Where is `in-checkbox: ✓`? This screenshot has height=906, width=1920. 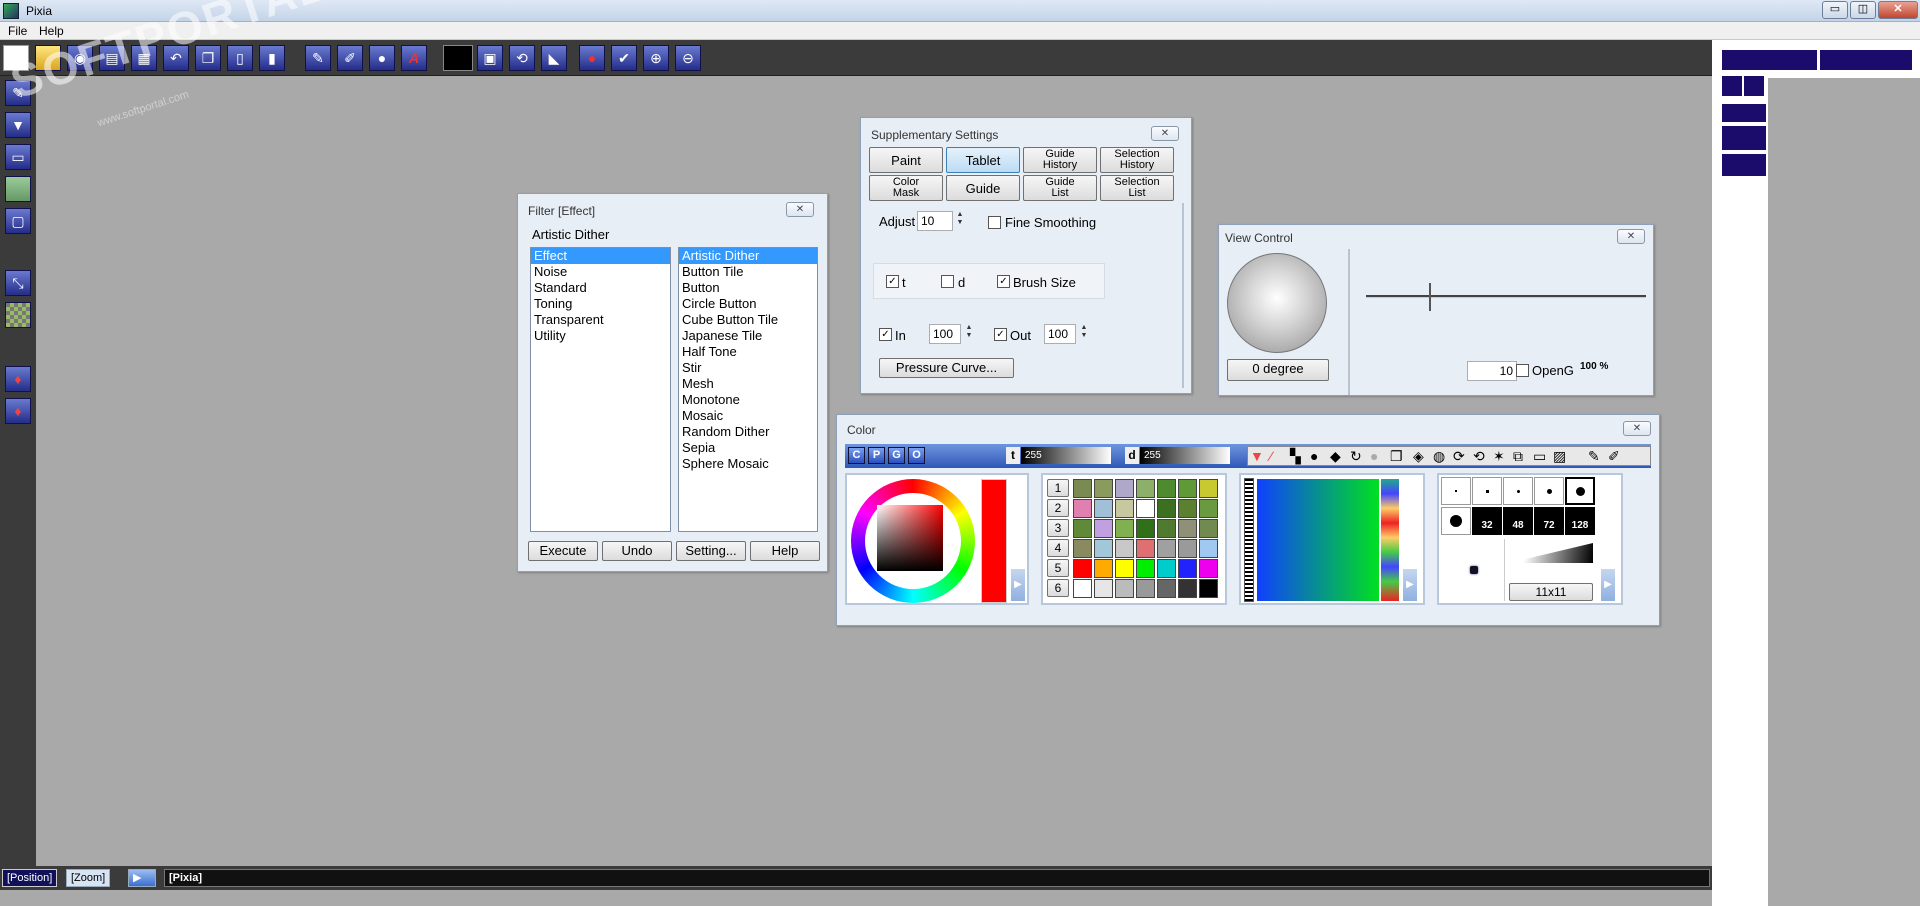 in-checkbox: ✓ is located at coordinates (885, 334).